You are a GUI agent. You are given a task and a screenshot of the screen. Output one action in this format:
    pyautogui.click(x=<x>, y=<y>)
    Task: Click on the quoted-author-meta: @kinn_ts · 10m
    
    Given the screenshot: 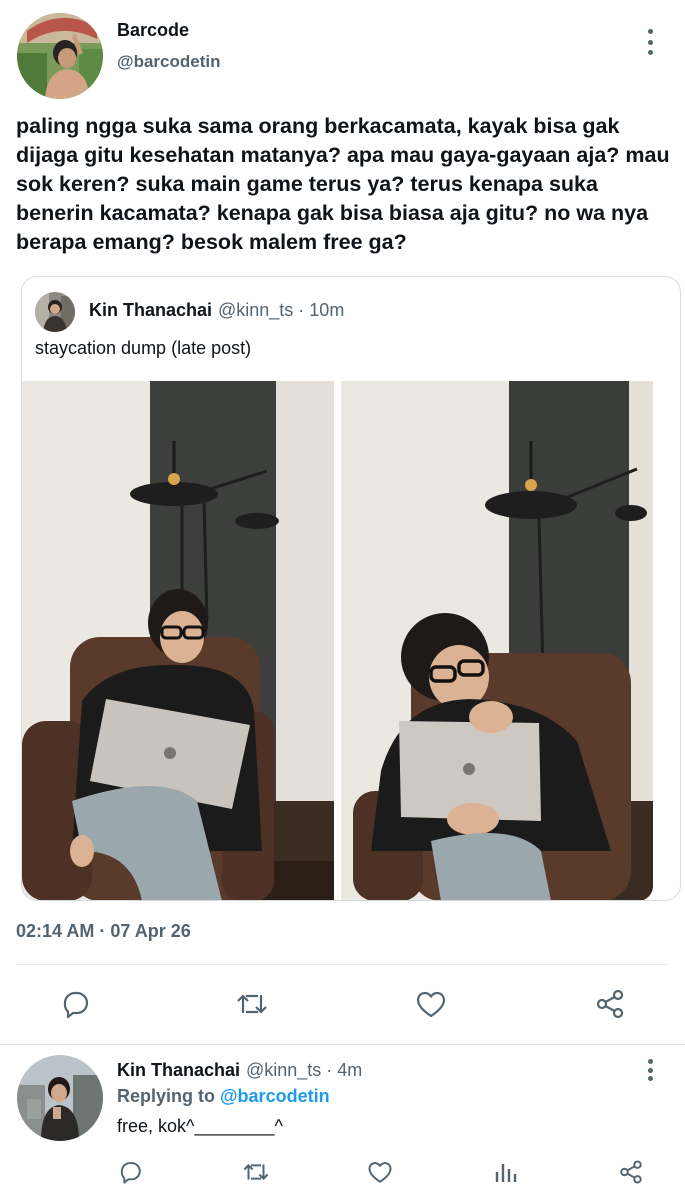 What is the action you would take?
    pyautogui.click(x=281, y=310)
    